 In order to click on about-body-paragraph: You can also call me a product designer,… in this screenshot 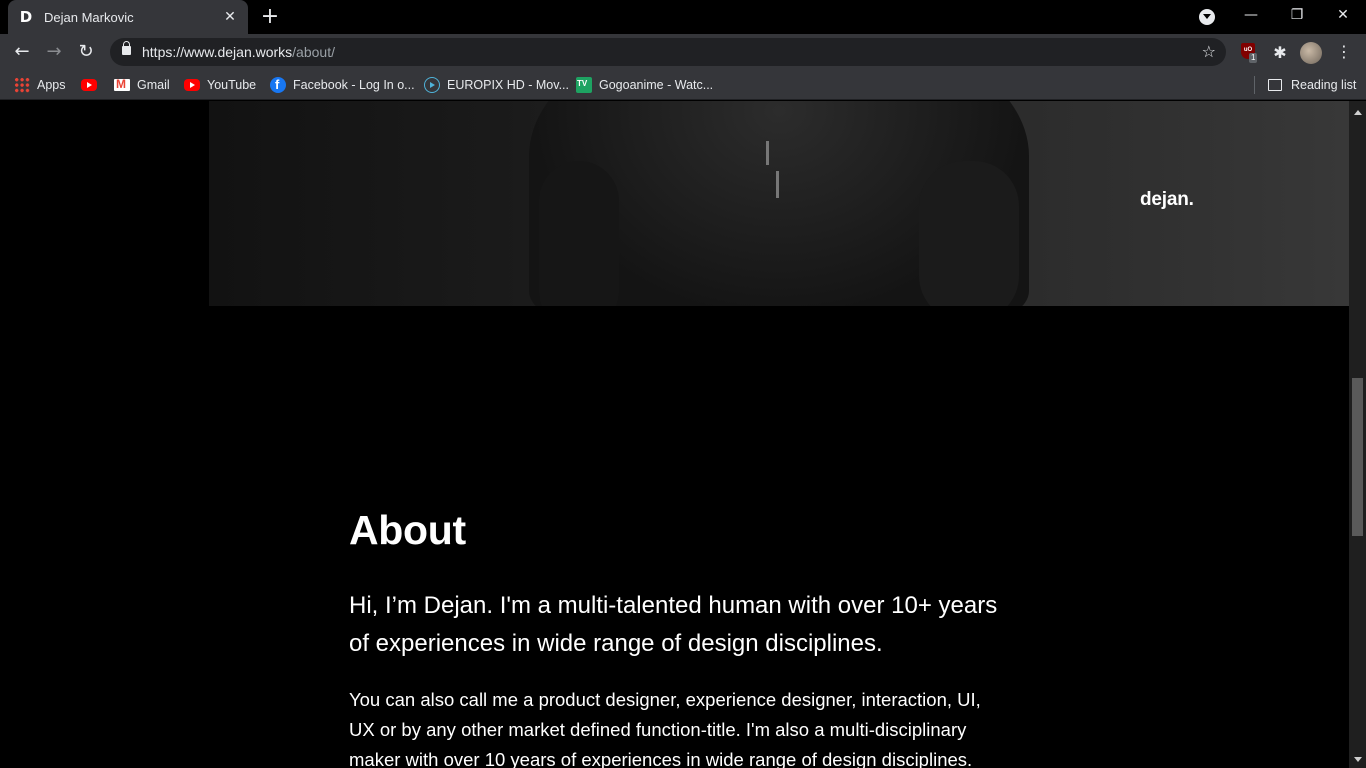, I will do `click(665, 728)`.